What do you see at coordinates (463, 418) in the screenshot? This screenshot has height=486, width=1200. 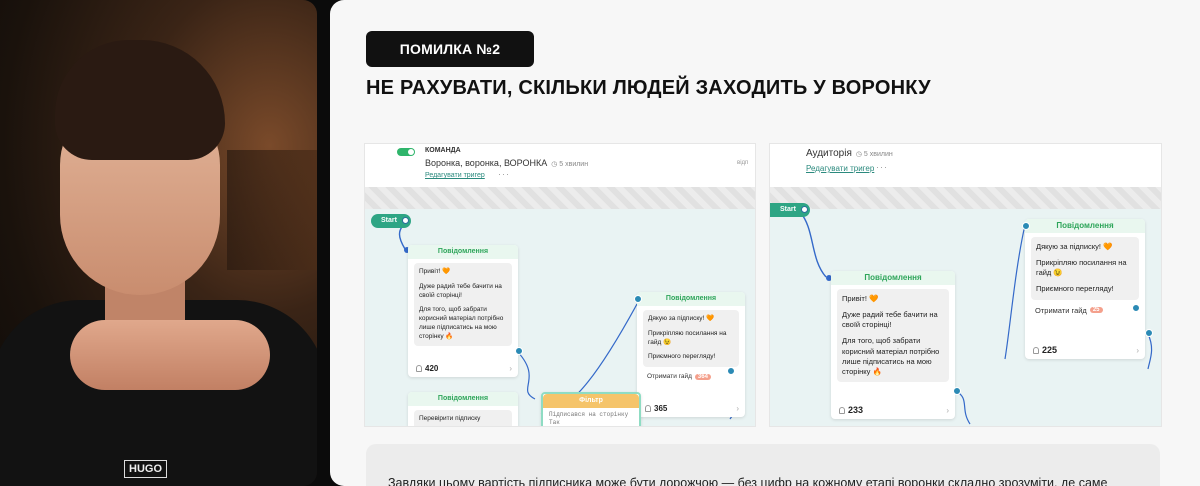 I see `message-bubble: Перевірити підписку` at bounding box center [463, 418].